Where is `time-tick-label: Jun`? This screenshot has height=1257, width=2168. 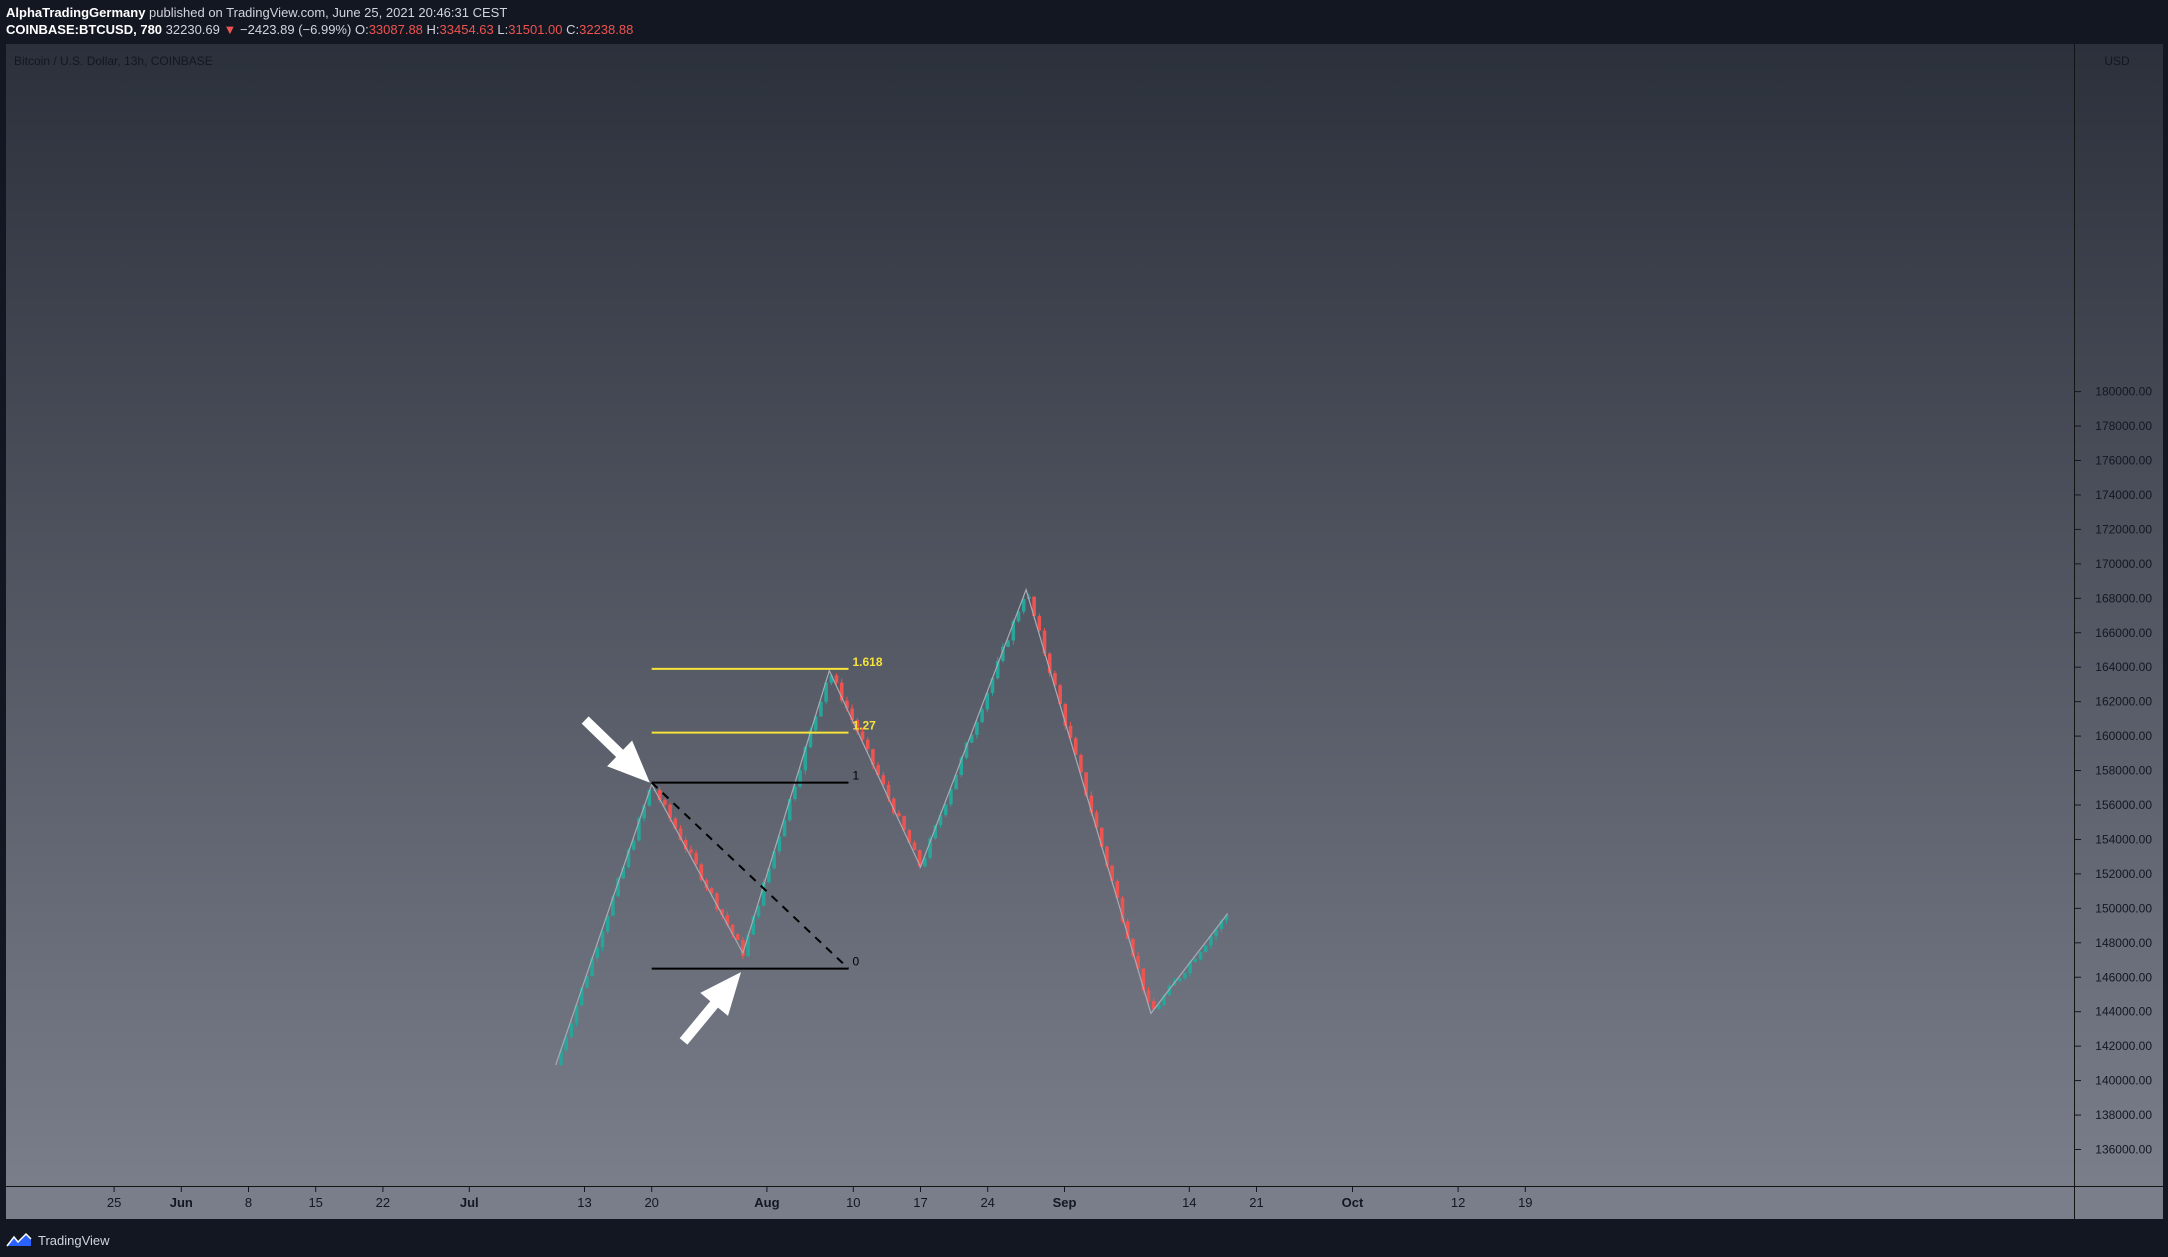 time-tick-label: Jun is located at coordinates (181, 1202).